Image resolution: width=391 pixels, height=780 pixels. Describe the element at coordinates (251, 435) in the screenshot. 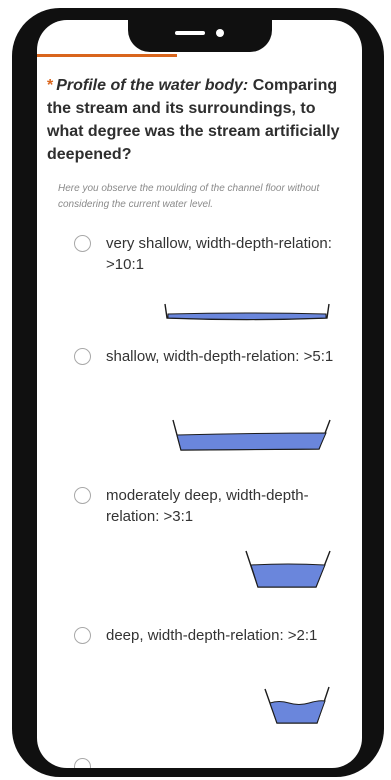

I see `shallow-channel-illustration` at that location.